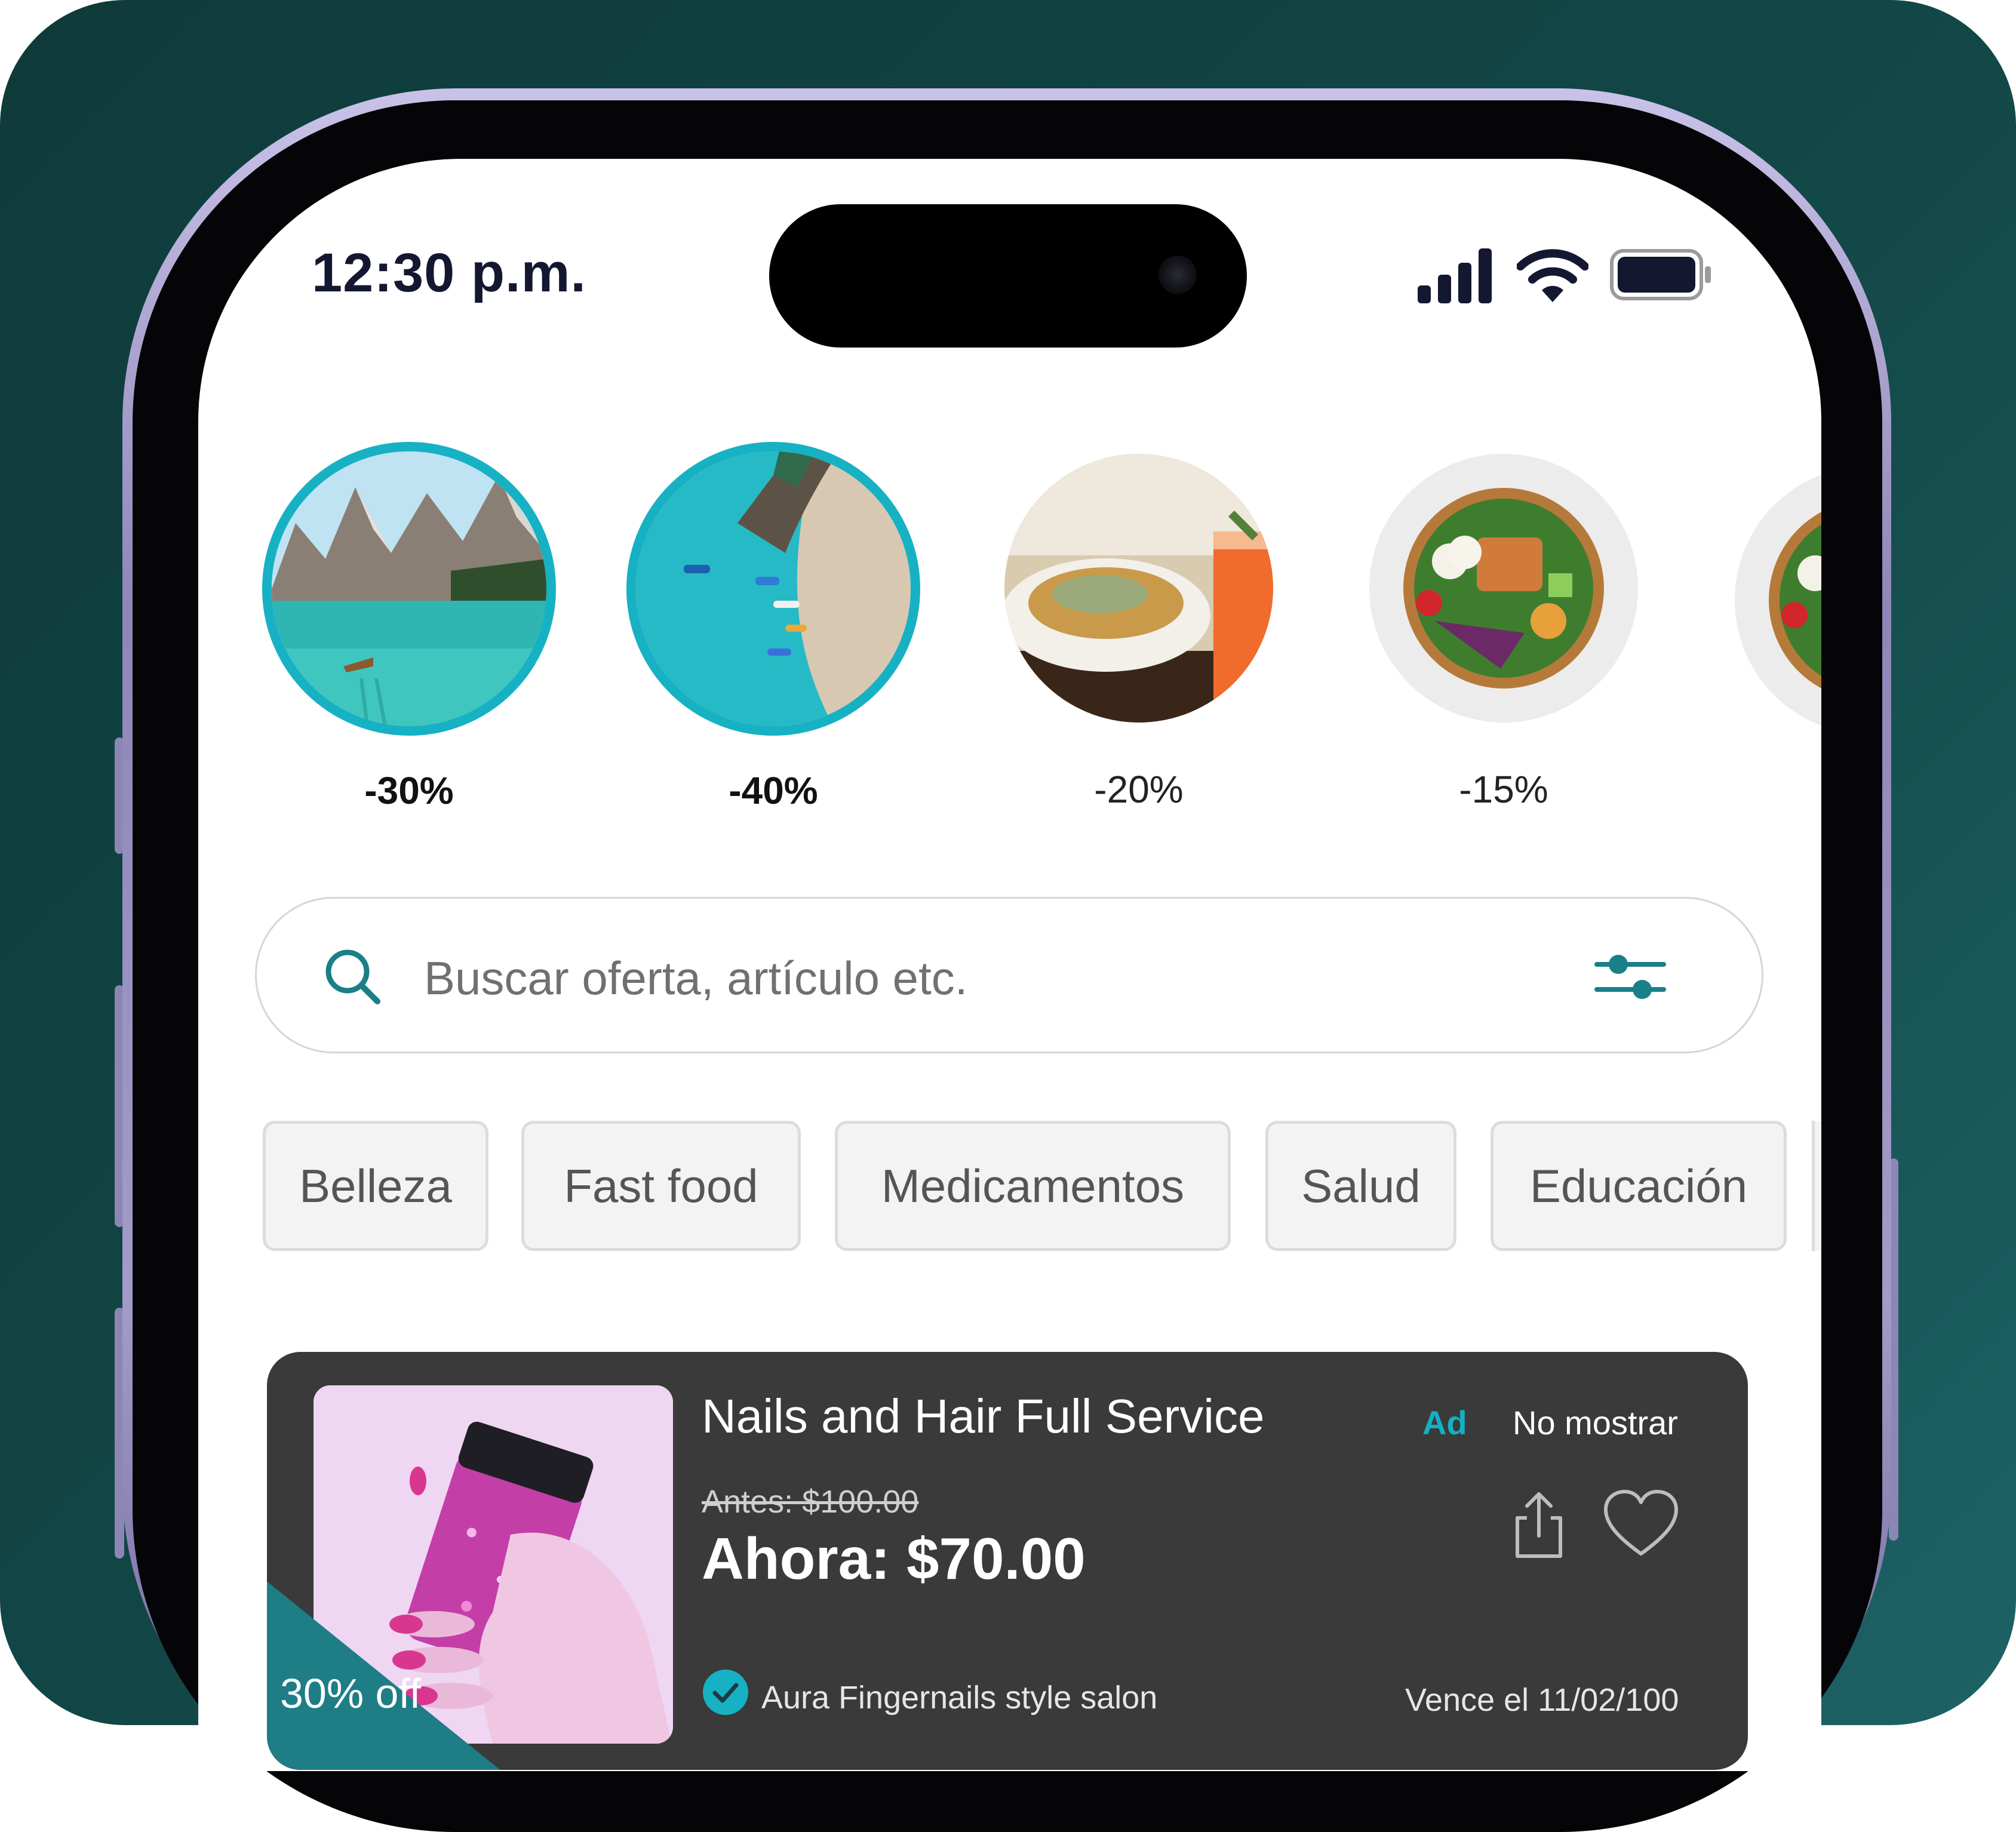 The image size is (2016, 1832). Describe the element at coordinates (1639, 1186) in the screenshot. I see `category-chip-educacion: Educación` at that location.